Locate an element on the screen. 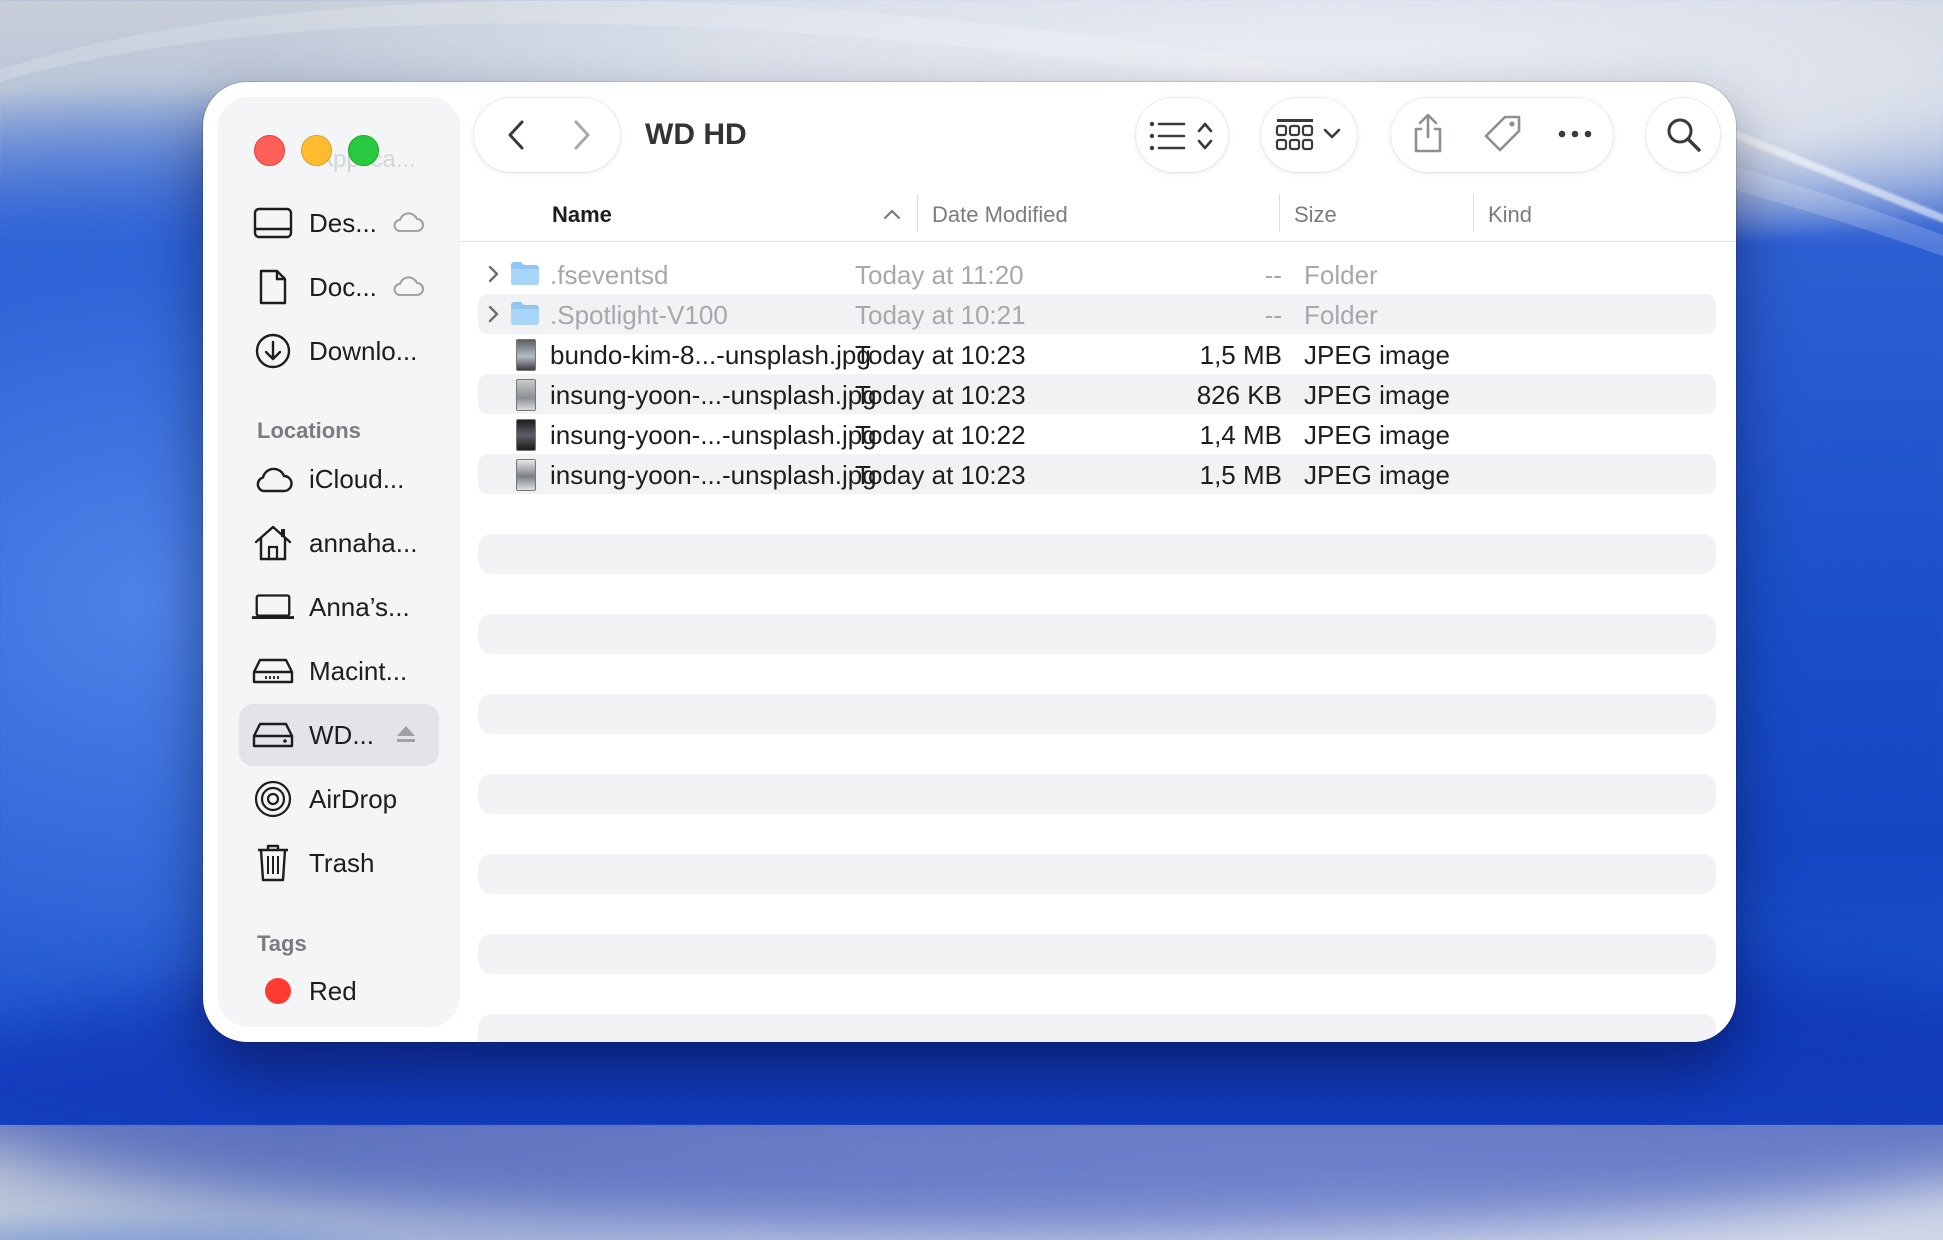  file-size: 826 KB is located at coordinates (1239, 395).